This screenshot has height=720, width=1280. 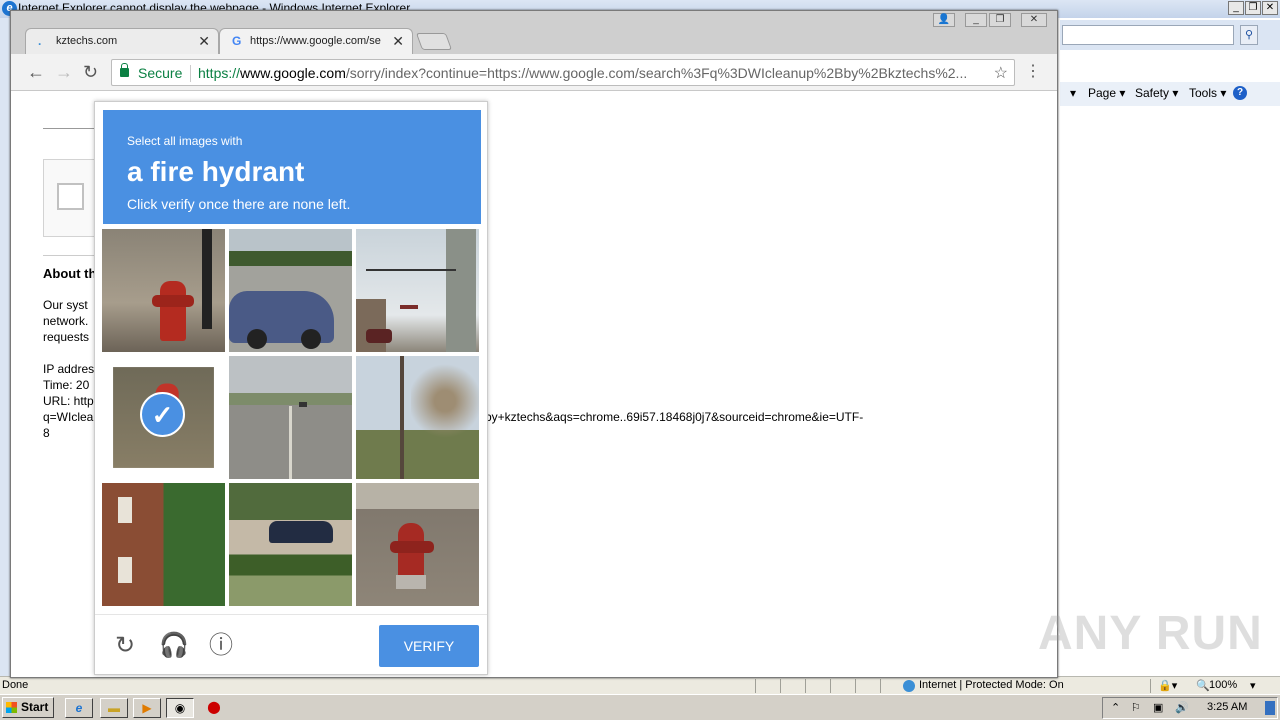 I want to click on image-tile-building, so click(x=163, y=544).